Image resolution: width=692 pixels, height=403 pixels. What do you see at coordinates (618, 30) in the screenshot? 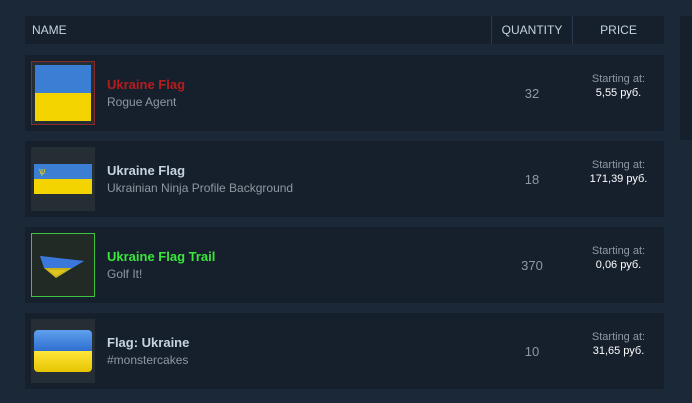
I see `price-column-header: PRICE` at bounding box center [618, 30].